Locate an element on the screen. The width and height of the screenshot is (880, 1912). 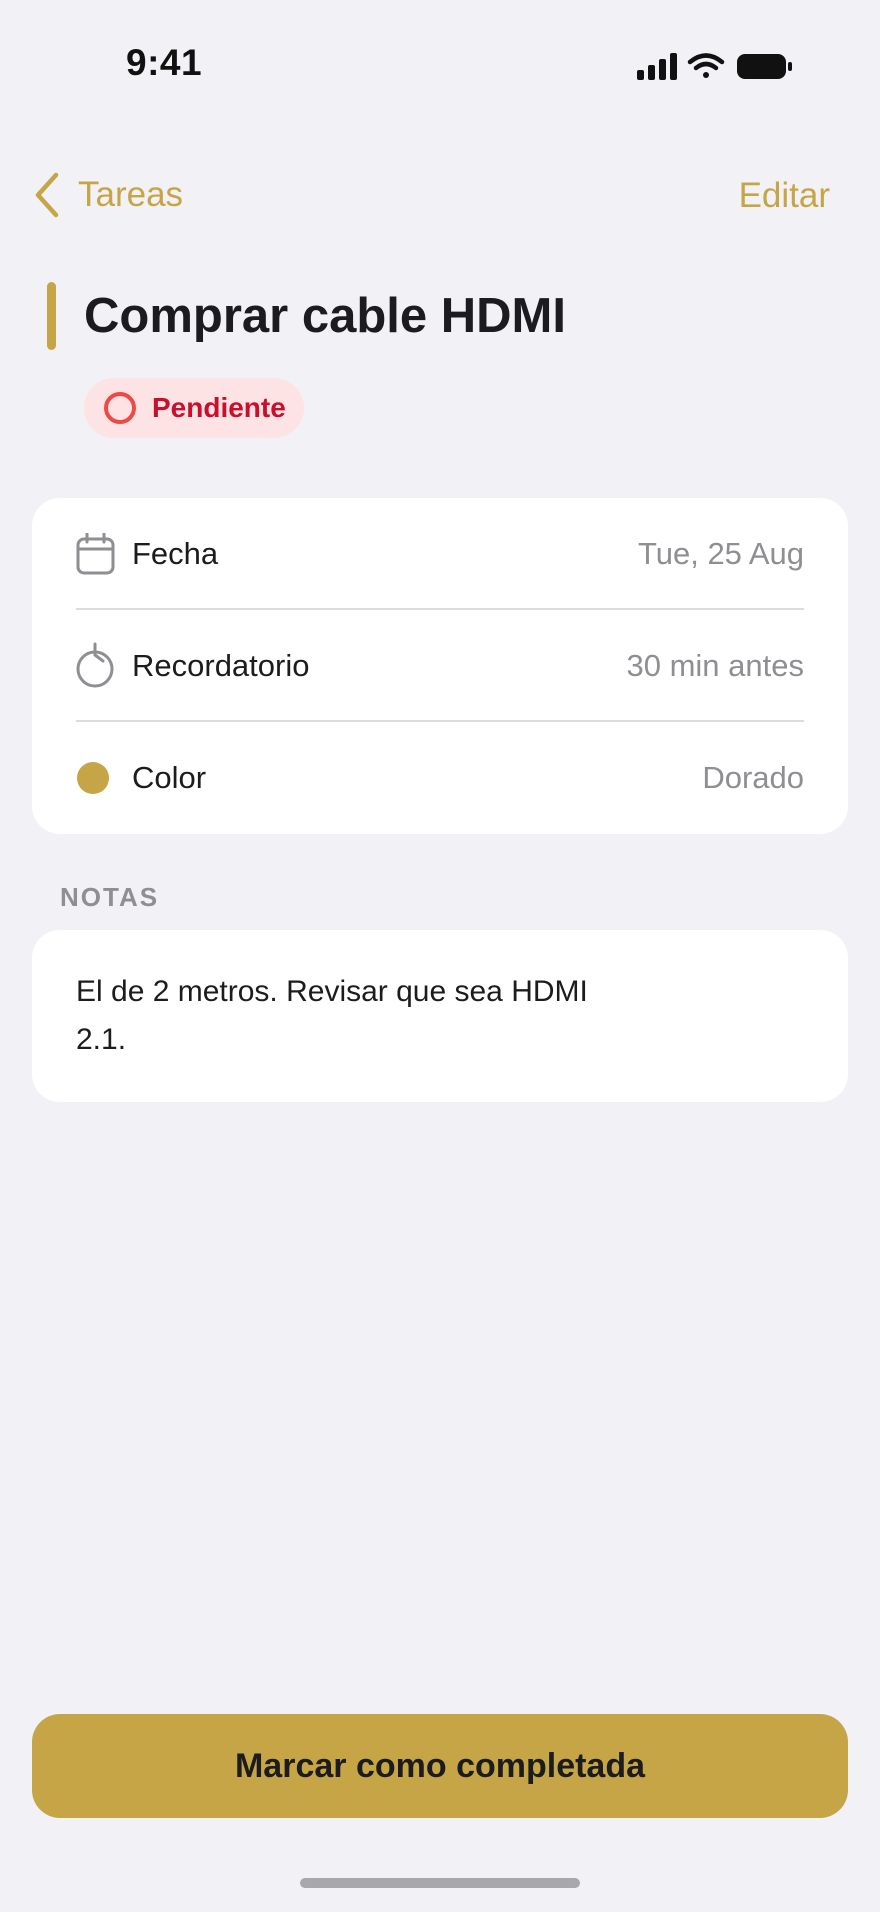
status-badge: Pendiente is located at coordinates (194, 408).